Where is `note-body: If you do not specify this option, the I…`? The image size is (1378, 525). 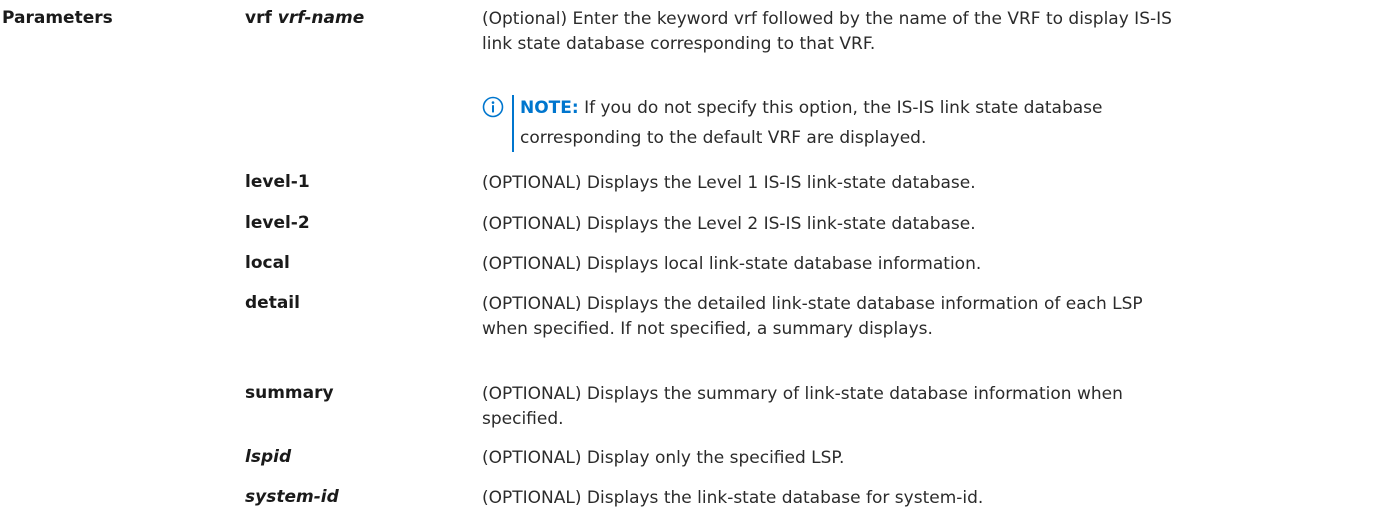
note-body: If you do not specify this option, the I… is located at coordinates (811, 123).